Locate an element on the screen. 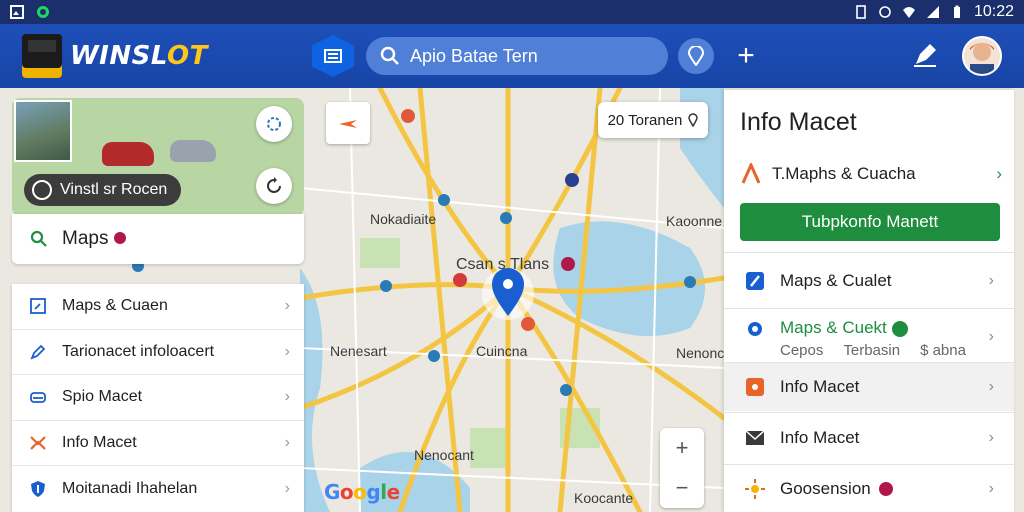 The width and height of the screenshot is (1024, 512). panel-header-row: T.Maphs & Cuacha › is located at coordinates (871, 174).